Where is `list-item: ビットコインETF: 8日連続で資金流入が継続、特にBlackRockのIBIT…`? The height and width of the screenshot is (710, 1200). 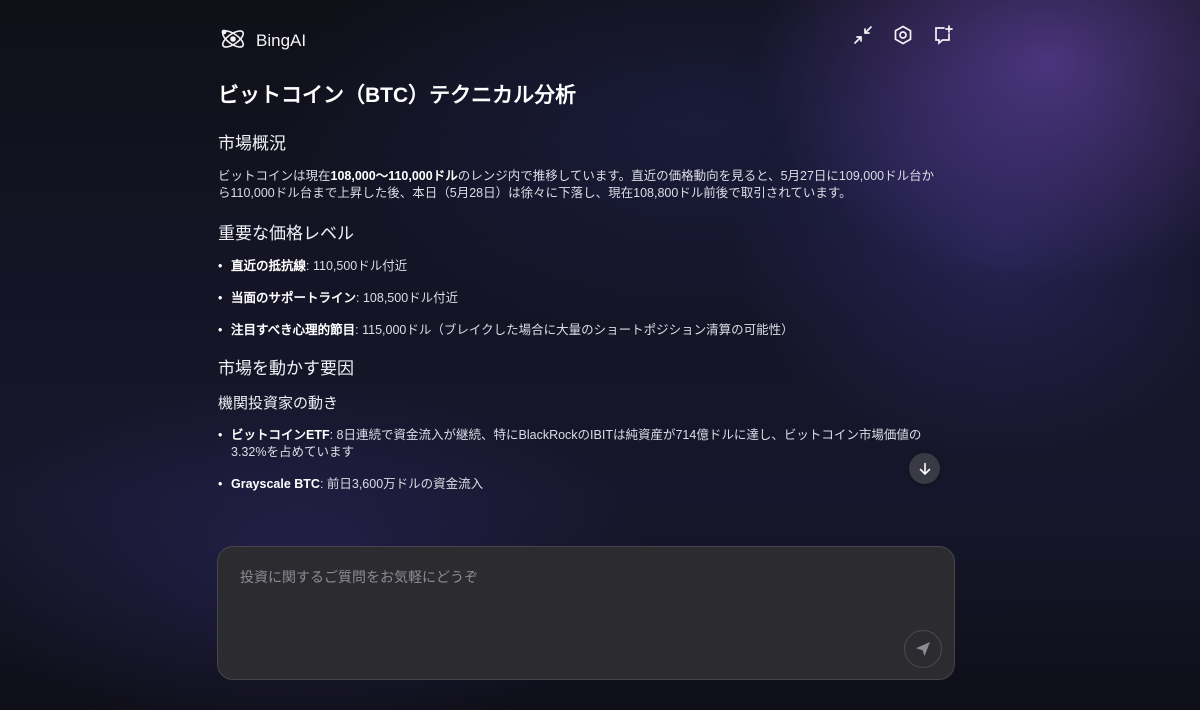 list-item: ビットコインETF: 8日連続で資金流入が継続、特にBlackRockのIBIT… is located at coordinates (579, 444).